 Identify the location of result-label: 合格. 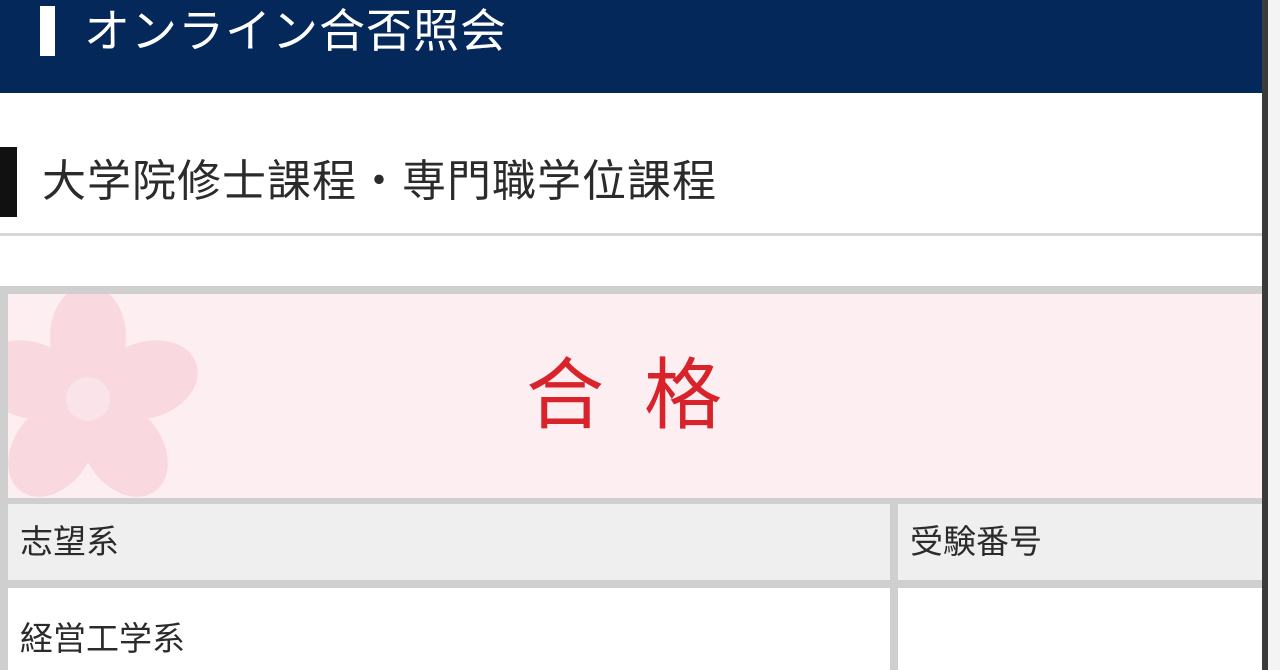
(643, 396).